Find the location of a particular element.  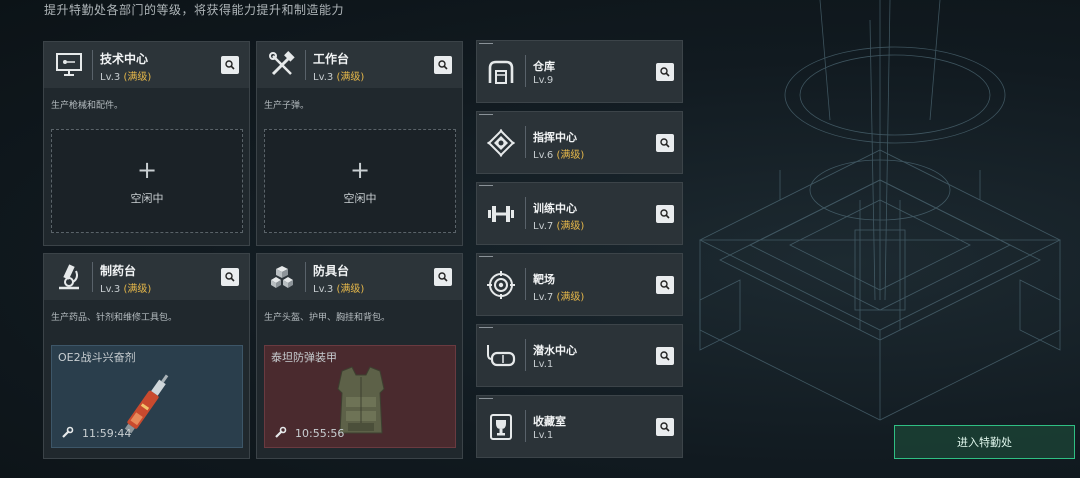

department-description: 生产枪械和配件。 is located at coordinates (87, 106).